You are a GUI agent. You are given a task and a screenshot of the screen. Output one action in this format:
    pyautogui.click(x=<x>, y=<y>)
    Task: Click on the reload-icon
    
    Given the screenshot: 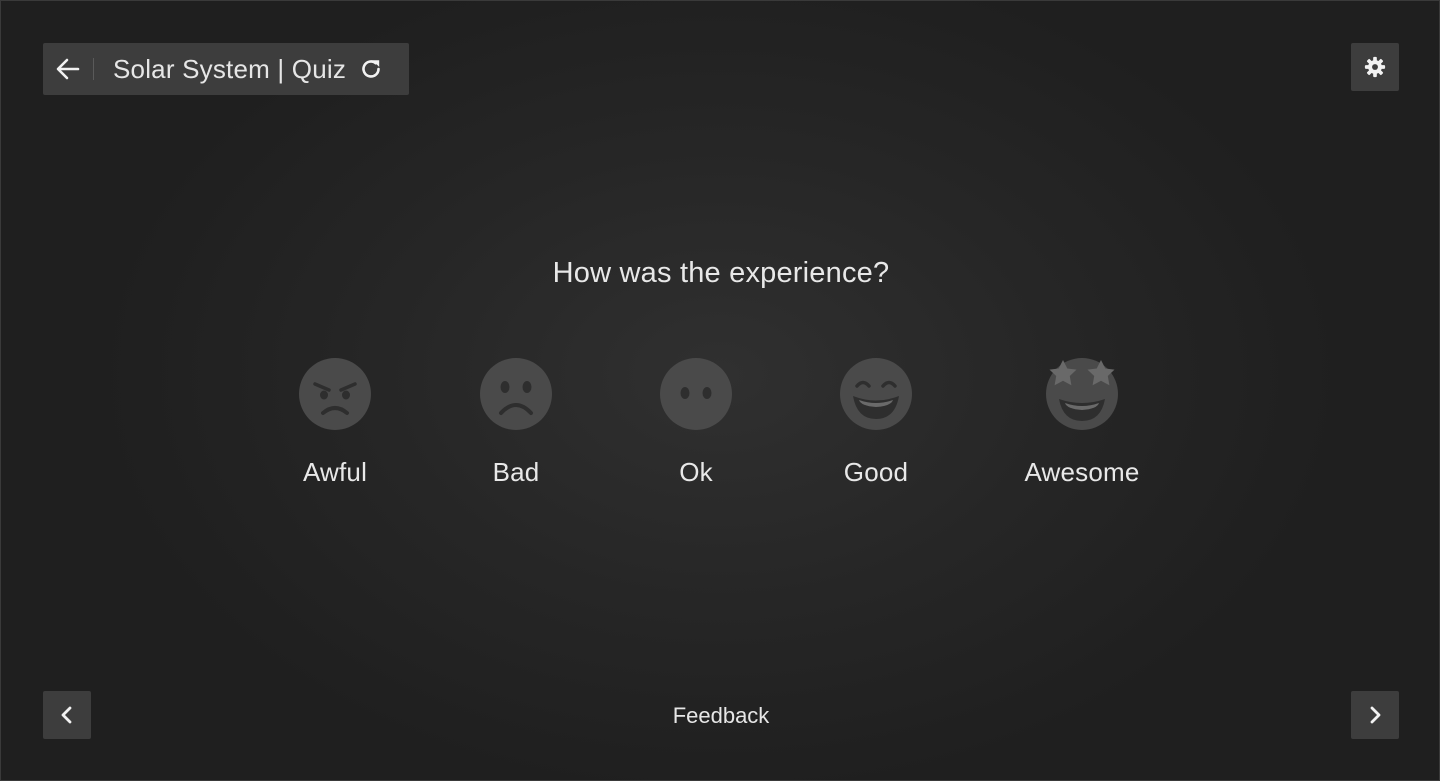 What is the action you would take?
    pyautogui.click(x=371, y=69)
    